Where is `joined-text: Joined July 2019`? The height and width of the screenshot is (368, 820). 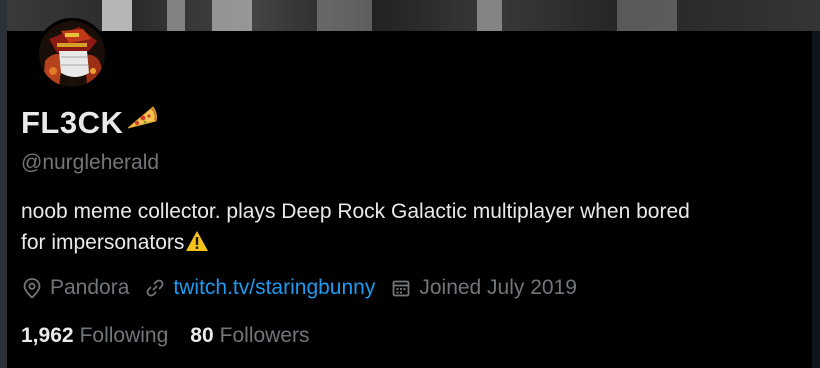 joined-text: Joined July 2019 is located at coordinates (498, 287).